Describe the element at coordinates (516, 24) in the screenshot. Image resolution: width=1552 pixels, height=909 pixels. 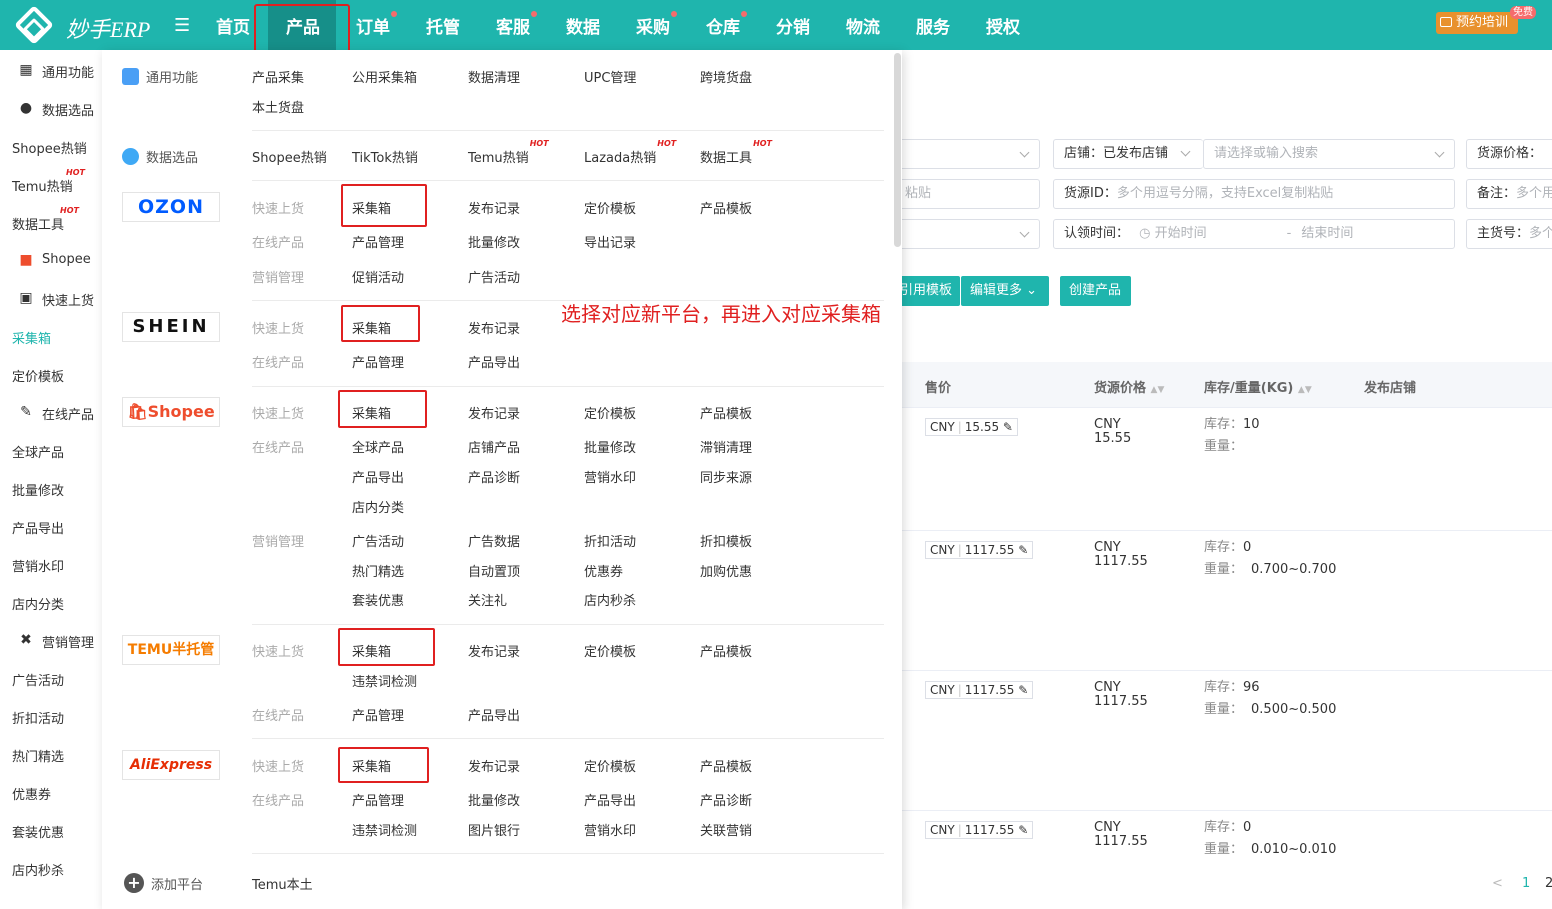
I see `nav-service: 客服` at that location.